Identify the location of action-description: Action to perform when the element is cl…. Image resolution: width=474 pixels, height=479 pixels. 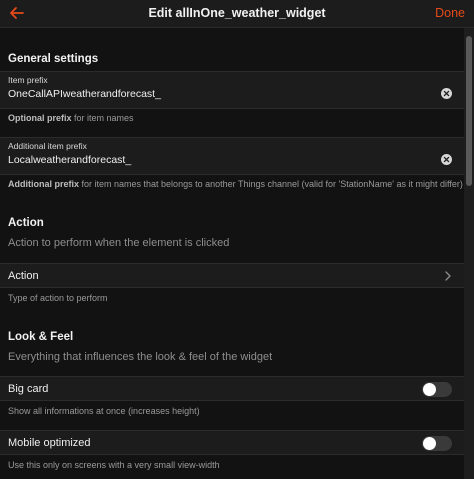
(119, 243).